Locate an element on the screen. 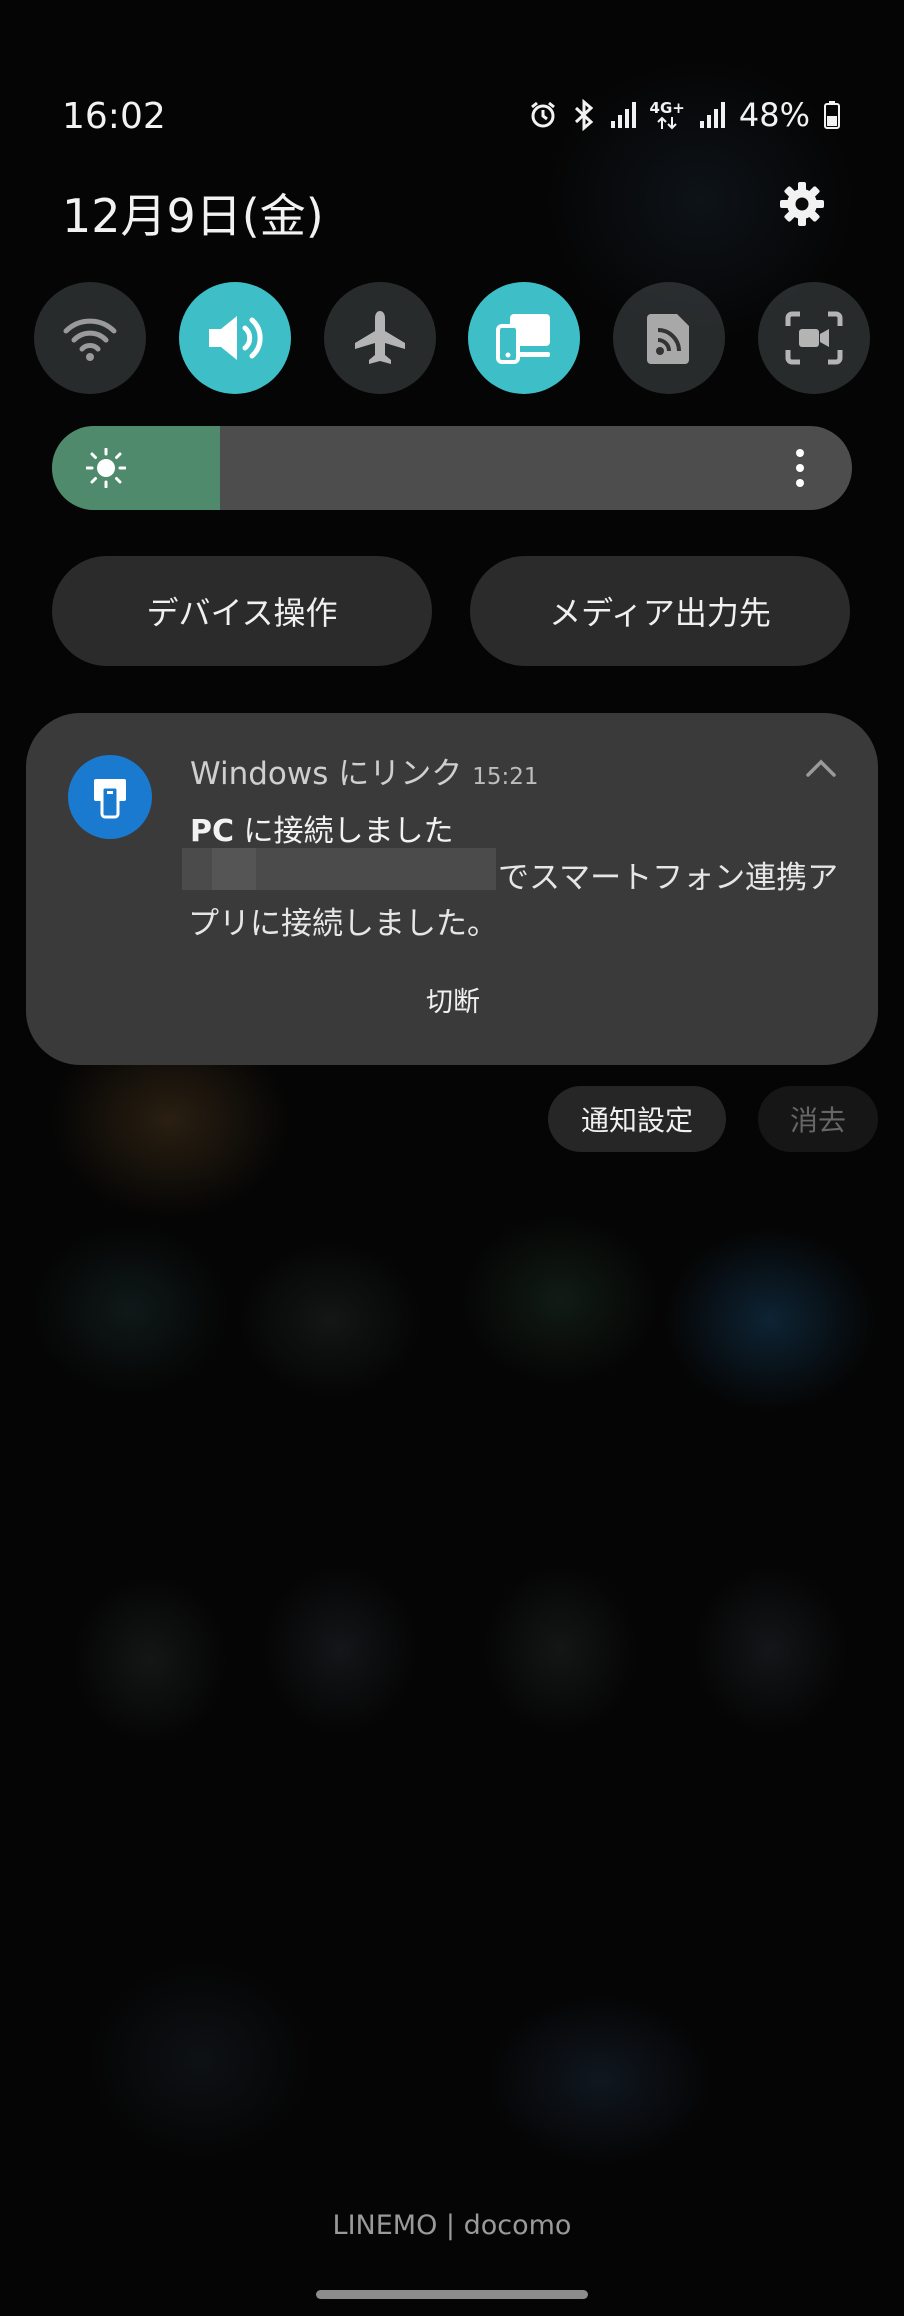 This screenshot has height=2316, width=904. more-vertical-icon is located at coordinates (800, 468).